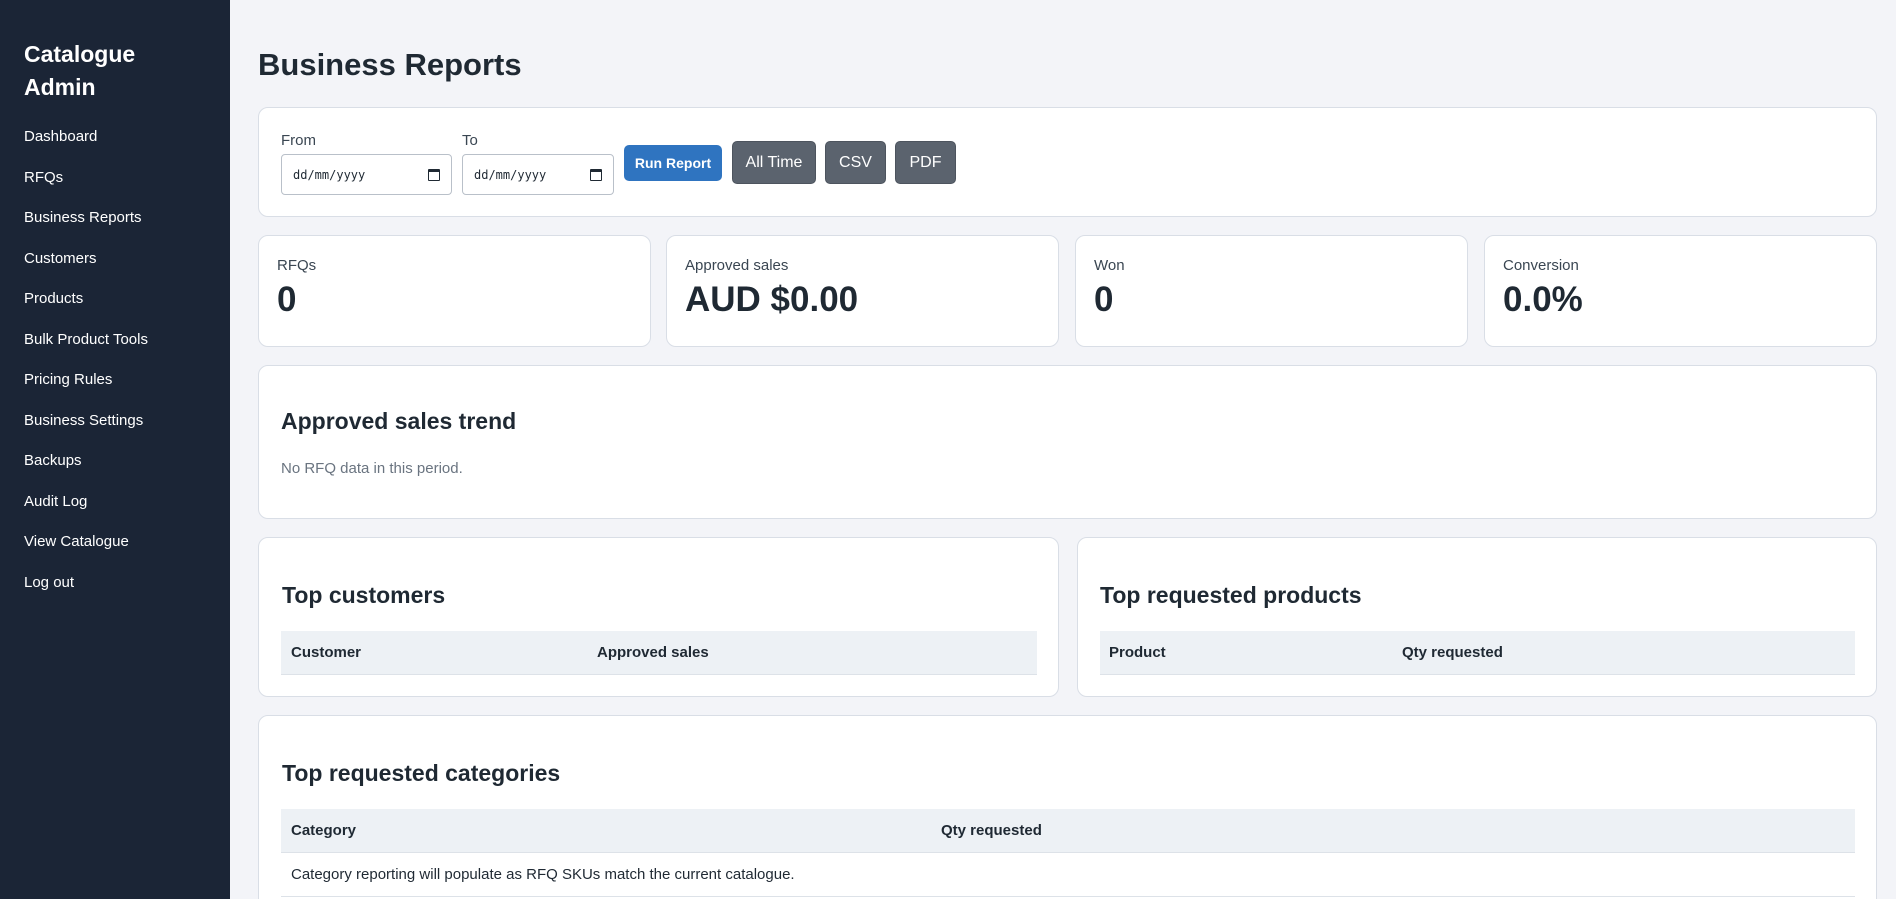 This screenshot has width=1896, height=899. I want to click on stat-label: Conversion, so click(1541, 265).